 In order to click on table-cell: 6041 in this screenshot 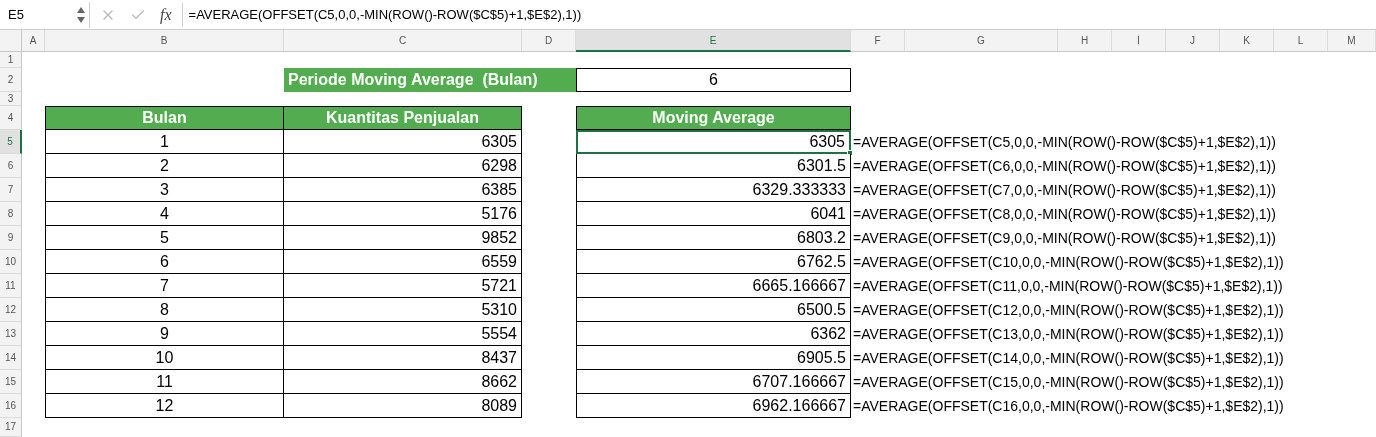, I will do `click(713, 214)`.